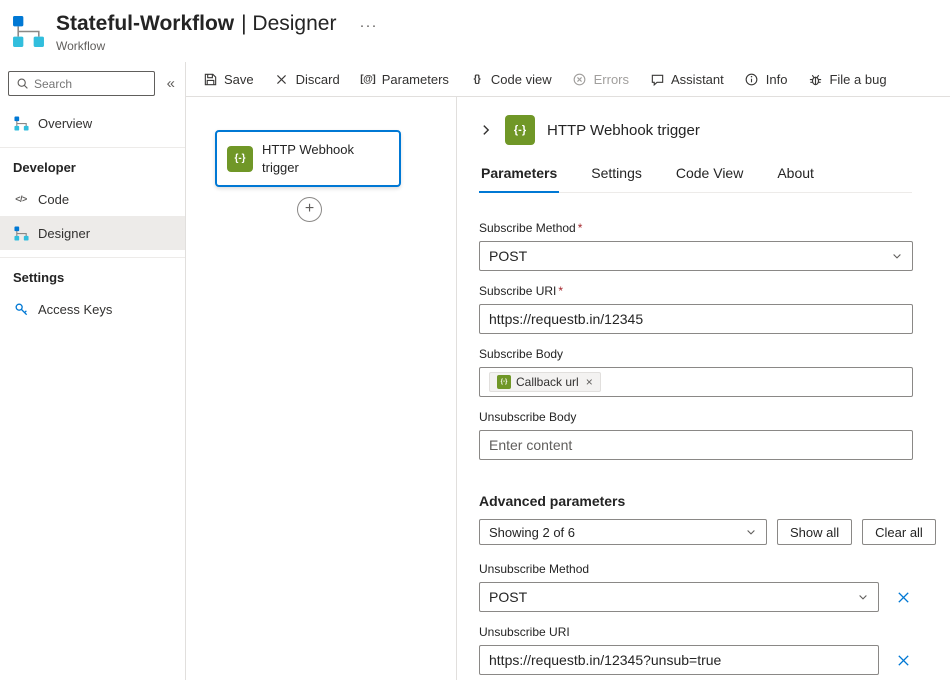  What do you see at coordinates (54, 199) in the screenshot?
I see `sidebar-item-label: Code` at bounding box center [54, 199].